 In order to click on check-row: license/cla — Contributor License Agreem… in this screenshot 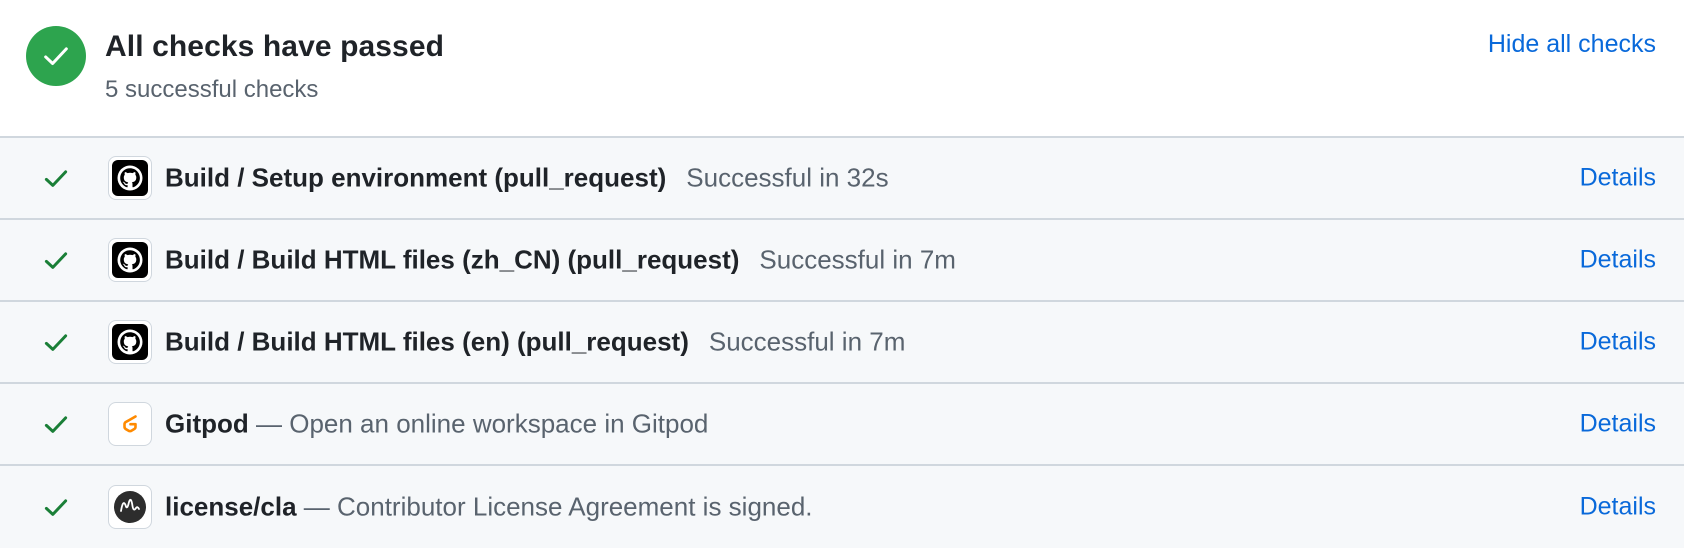, I will do `click(842, 507)`.